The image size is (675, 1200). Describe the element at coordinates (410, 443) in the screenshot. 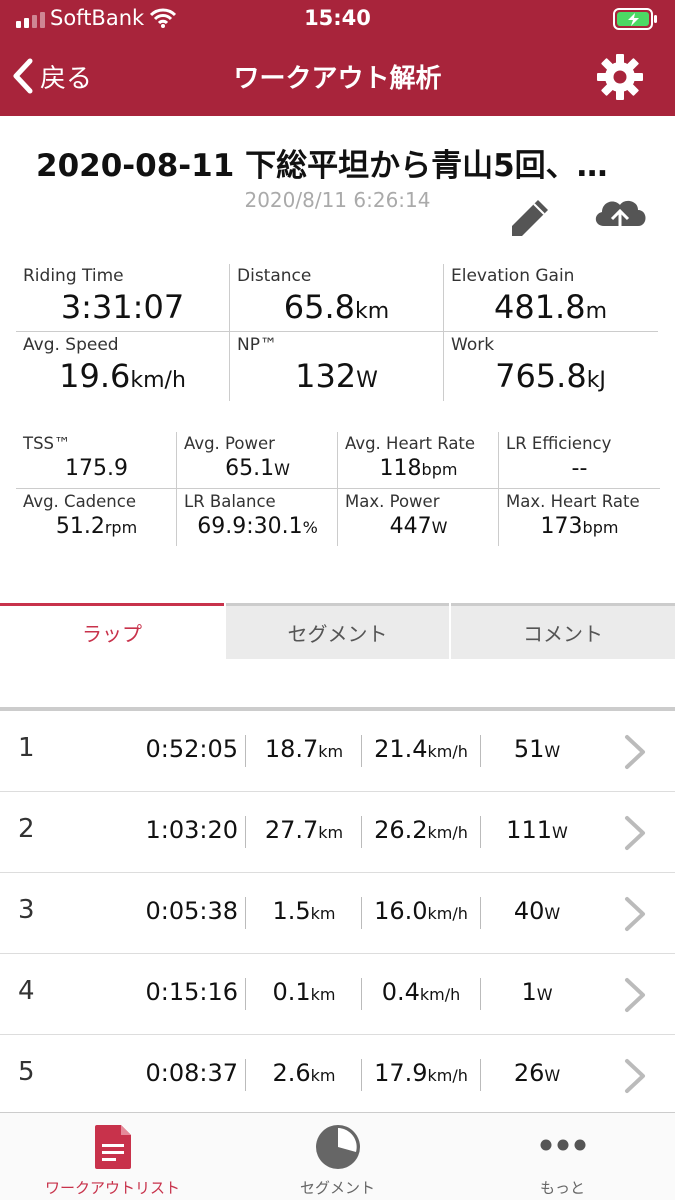

I see `stat-label: Avg. Heart Rate` at that location.